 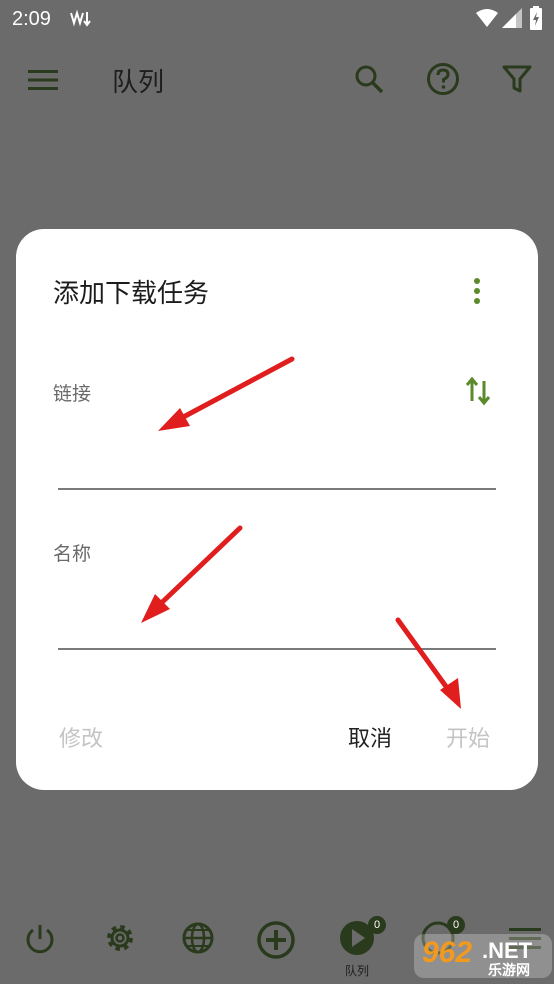 I want to click on status-time: 2:09, so click(x=31, y=19).